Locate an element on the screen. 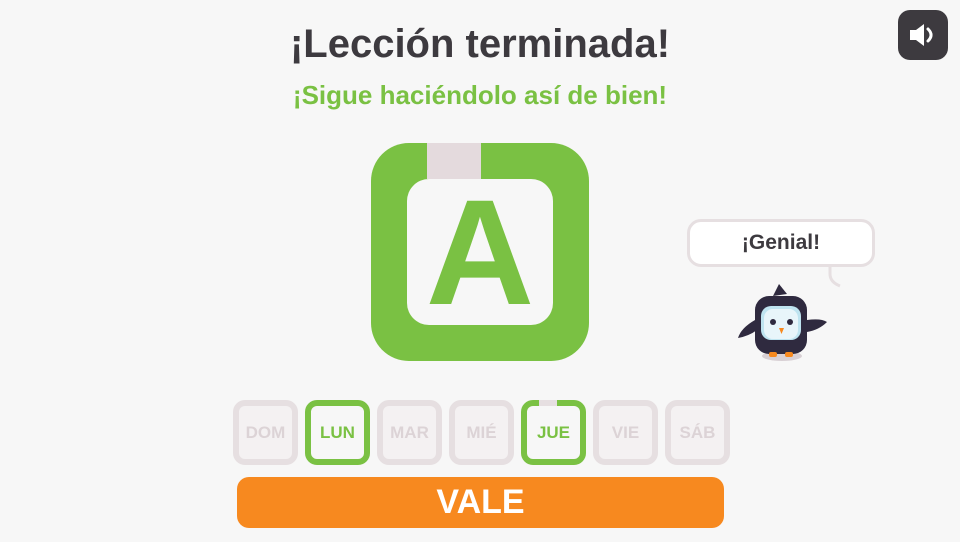 Image resolution: width=960 pixels, height=542 pixels. speaker-icon is located at coordinates (921, 35).